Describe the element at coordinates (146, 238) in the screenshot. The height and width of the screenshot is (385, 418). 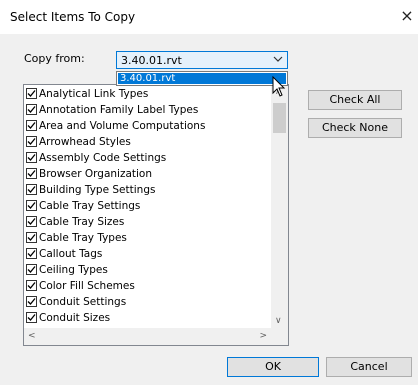
I see `list-item: Cable Tray Types` at that location.